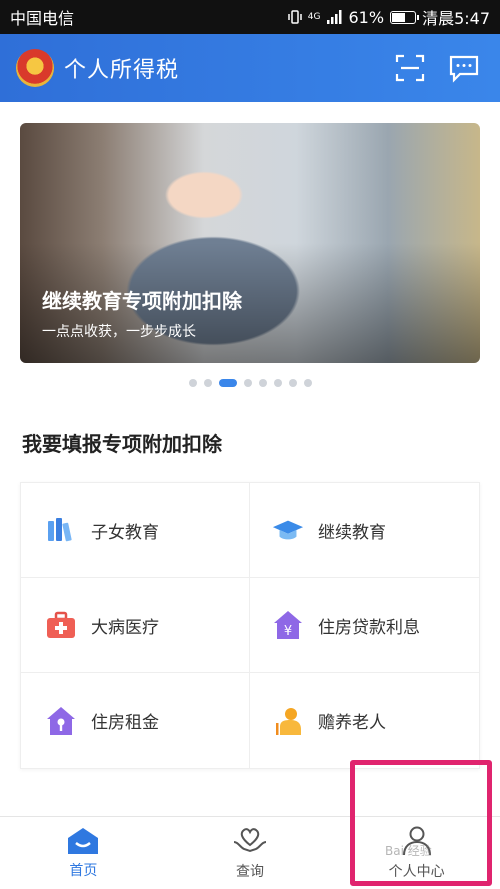  Describe the element at coordinates (389, 17) in the screenshot. I see `status-icons: 4G 61% 清晨5:47` at that location.